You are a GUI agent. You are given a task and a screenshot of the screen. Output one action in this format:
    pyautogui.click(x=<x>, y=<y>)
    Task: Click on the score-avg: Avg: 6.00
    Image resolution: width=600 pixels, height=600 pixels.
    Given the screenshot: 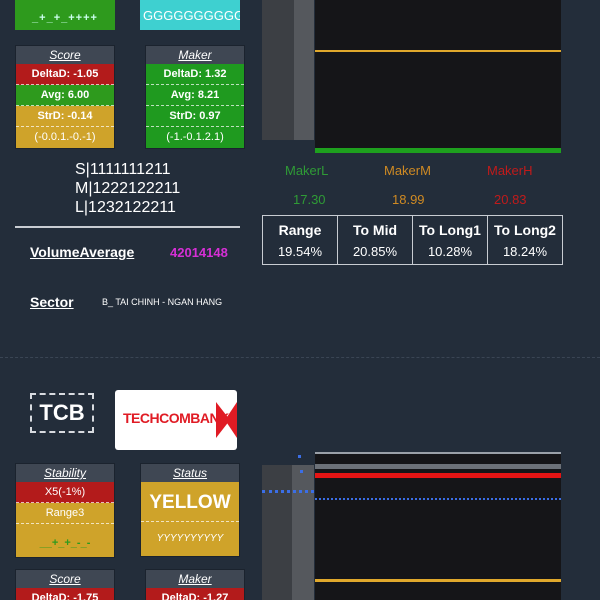 What is the action you would take?
    pyautogui.click(x=65, y=95)
    